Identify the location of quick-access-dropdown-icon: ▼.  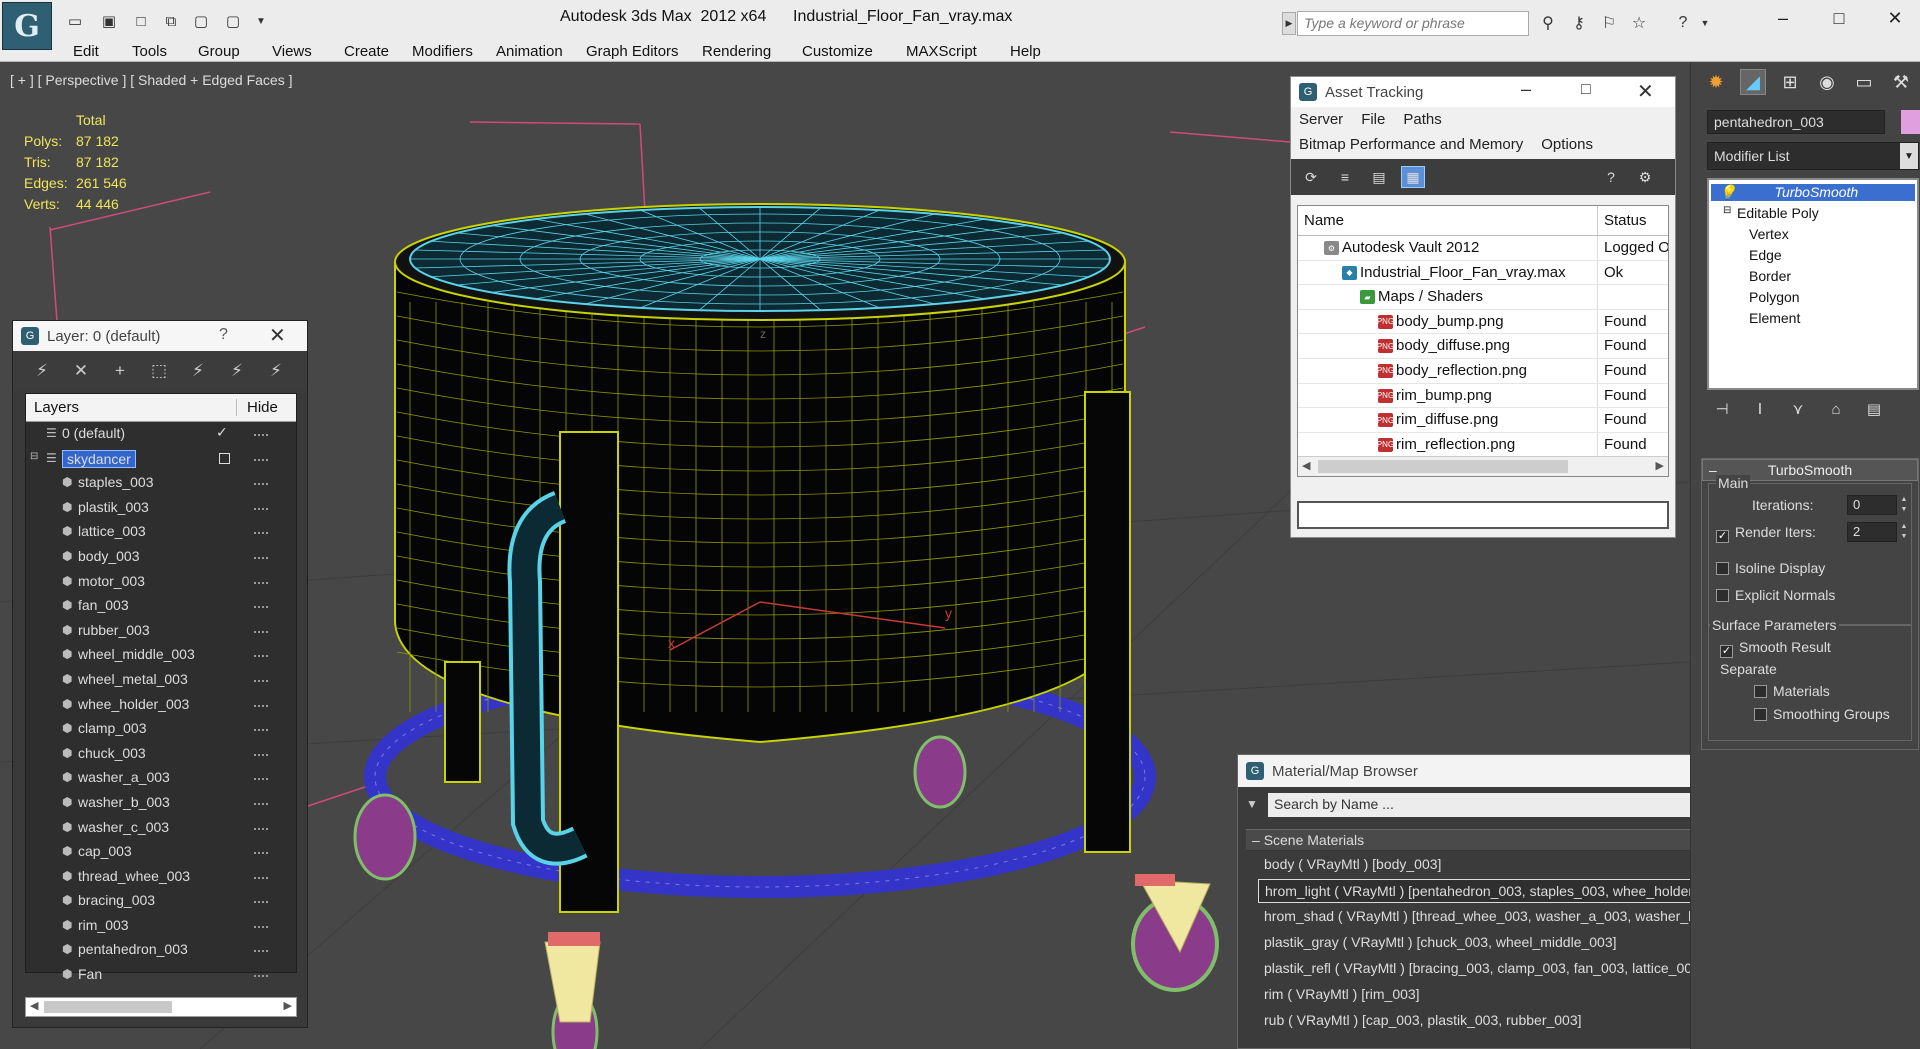
(261, 21).